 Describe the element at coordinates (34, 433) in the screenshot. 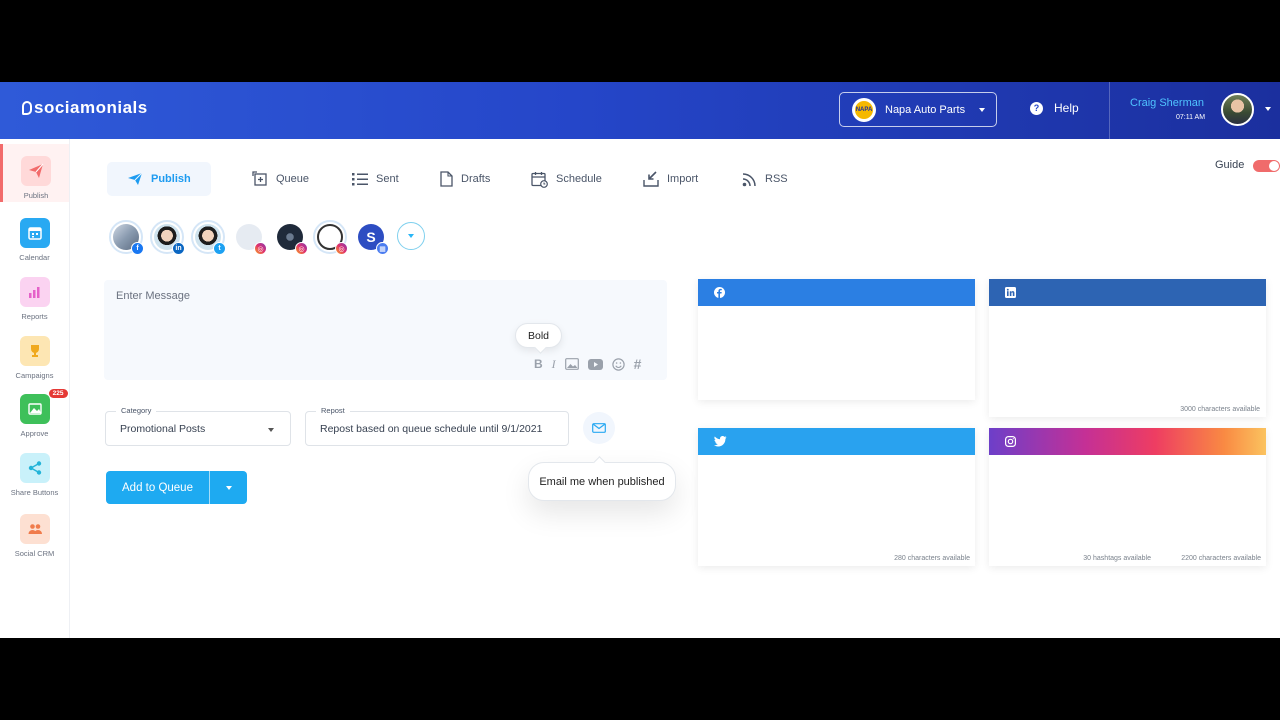

I see `sidebar-label: Approve` at that location.